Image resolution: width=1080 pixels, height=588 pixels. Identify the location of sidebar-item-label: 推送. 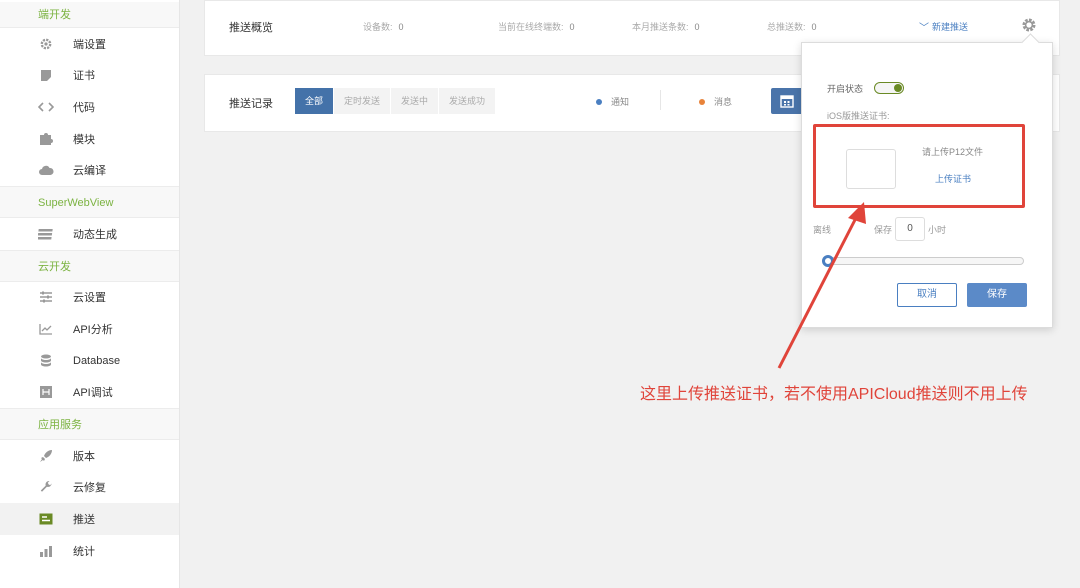
(84, 519).